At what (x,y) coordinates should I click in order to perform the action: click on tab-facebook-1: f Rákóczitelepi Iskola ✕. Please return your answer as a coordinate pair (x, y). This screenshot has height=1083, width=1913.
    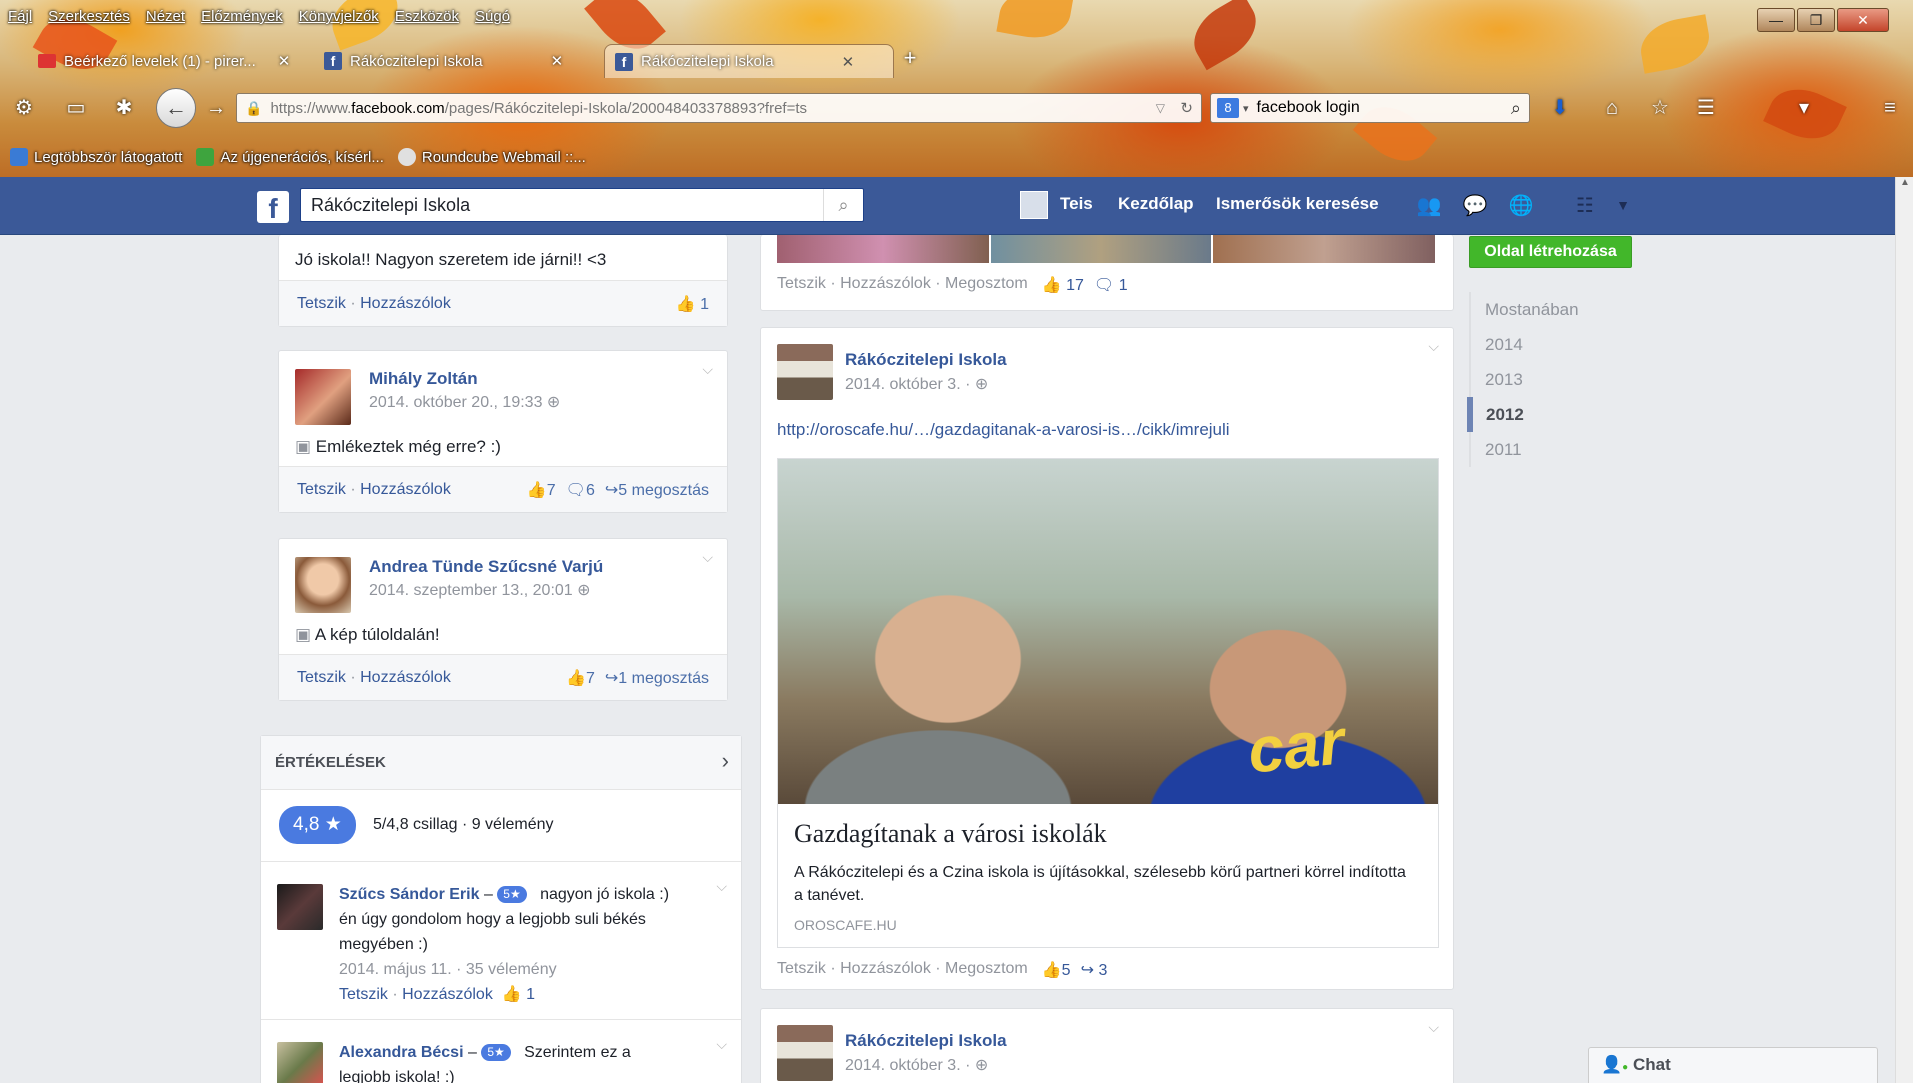
    Looking at the image, I should click on (459, 61).